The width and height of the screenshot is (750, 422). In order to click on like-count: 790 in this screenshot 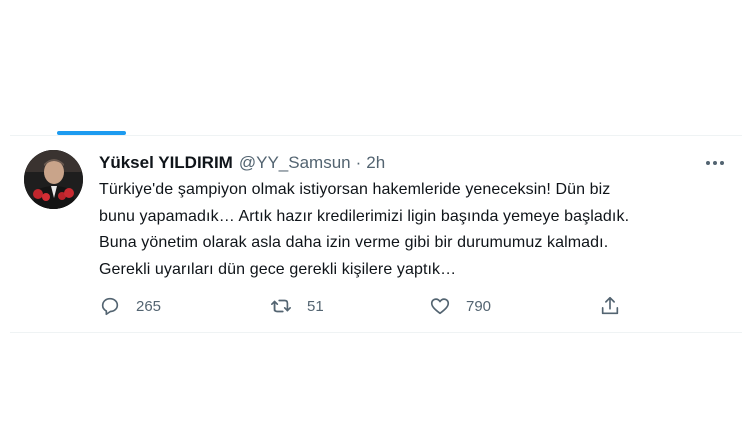, I will do `click(479, 306)`.